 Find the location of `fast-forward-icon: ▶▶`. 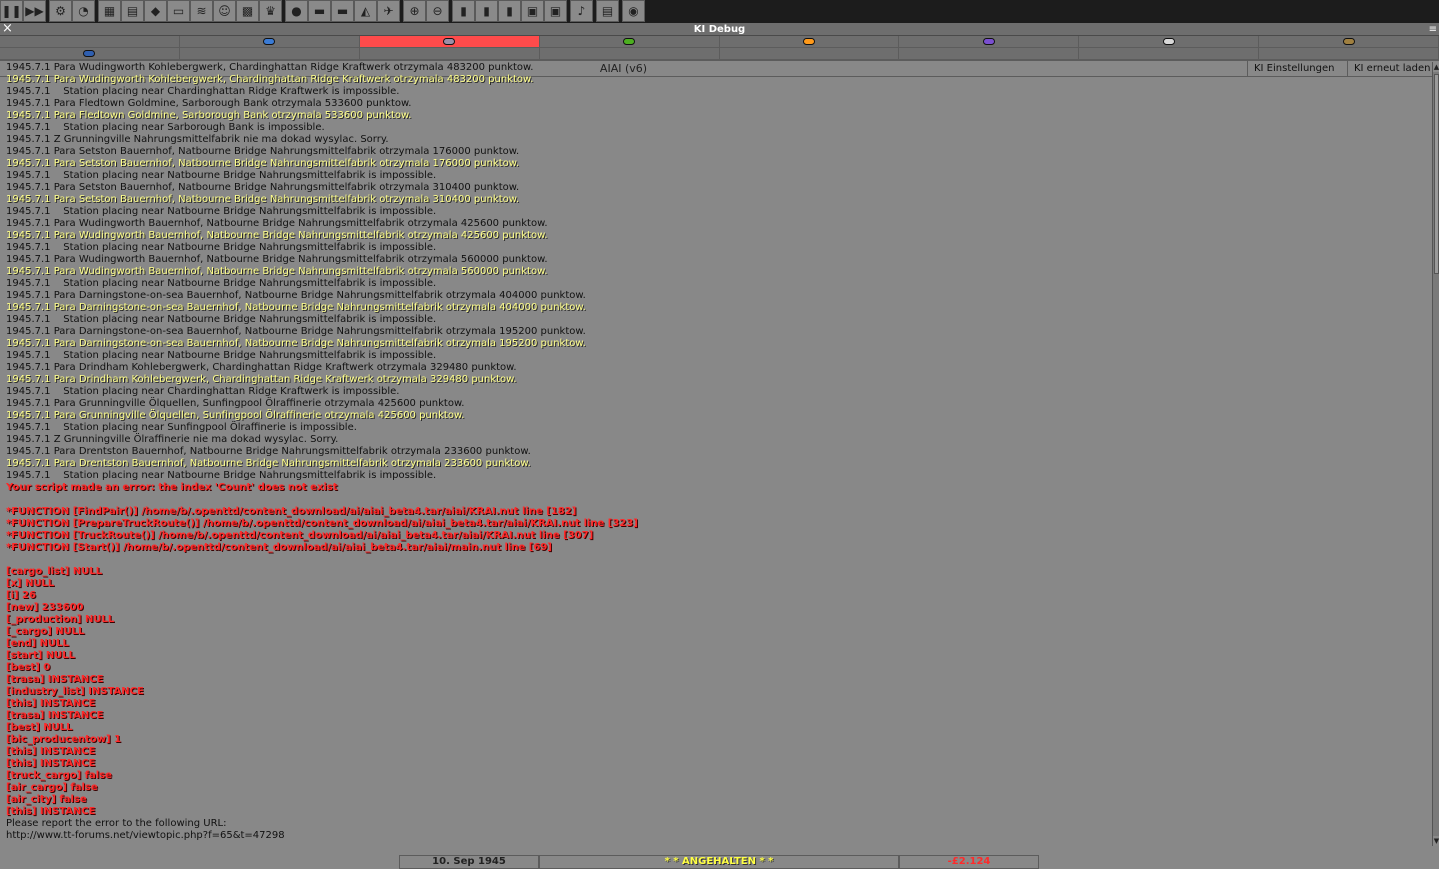

fast-forward-icon: ▶▶ is located at coordinates (34, 11).